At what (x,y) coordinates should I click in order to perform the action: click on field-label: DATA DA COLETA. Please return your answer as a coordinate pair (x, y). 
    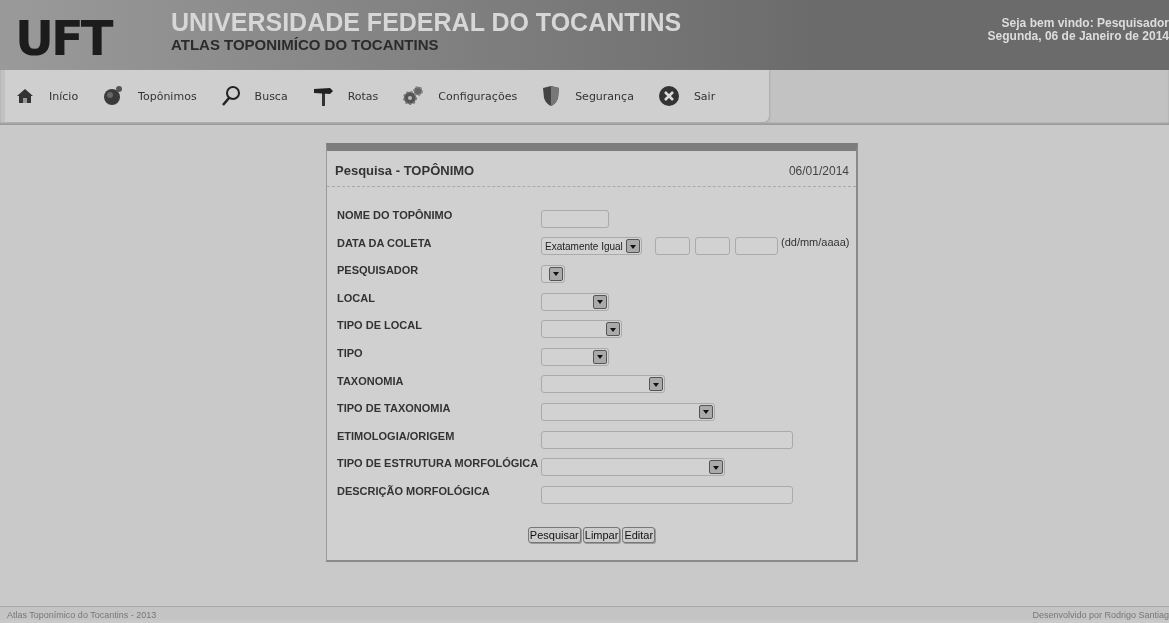
    Looking at the image, I should click on (385, 242).